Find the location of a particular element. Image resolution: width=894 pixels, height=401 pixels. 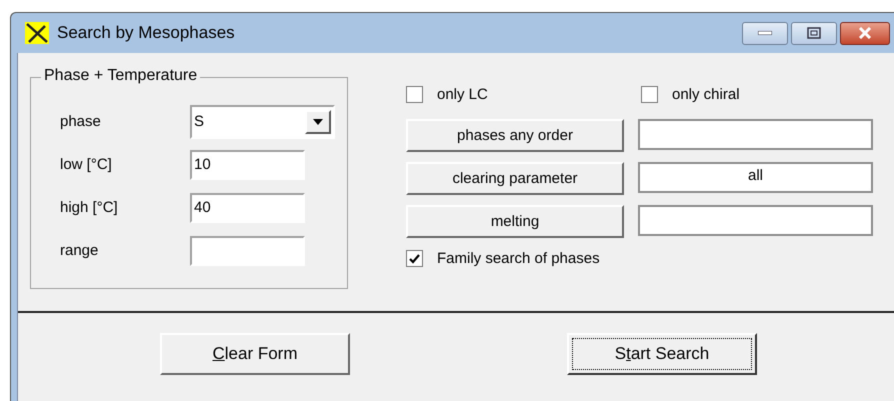

criteria-button: melting is located at coordinates (515, 221).